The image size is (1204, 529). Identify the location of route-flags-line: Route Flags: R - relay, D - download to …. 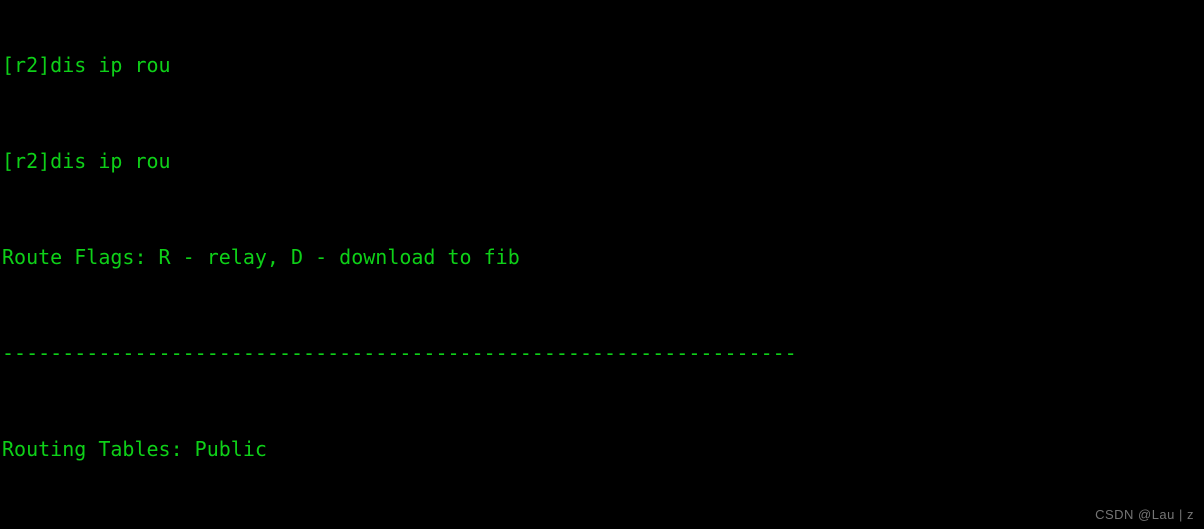
(261, 257).